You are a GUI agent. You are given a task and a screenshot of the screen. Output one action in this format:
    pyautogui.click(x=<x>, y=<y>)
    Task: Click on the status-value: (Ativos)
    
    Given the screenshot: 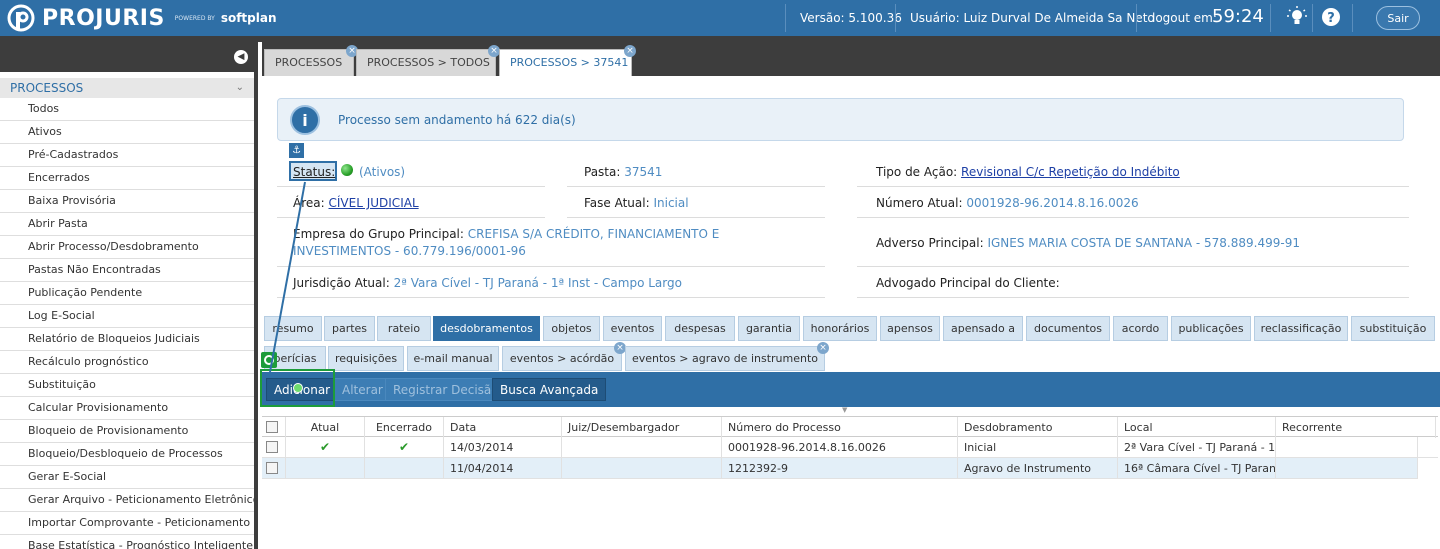 What is the action you would take?
    pyautogui.click(x=382, y=172)
    